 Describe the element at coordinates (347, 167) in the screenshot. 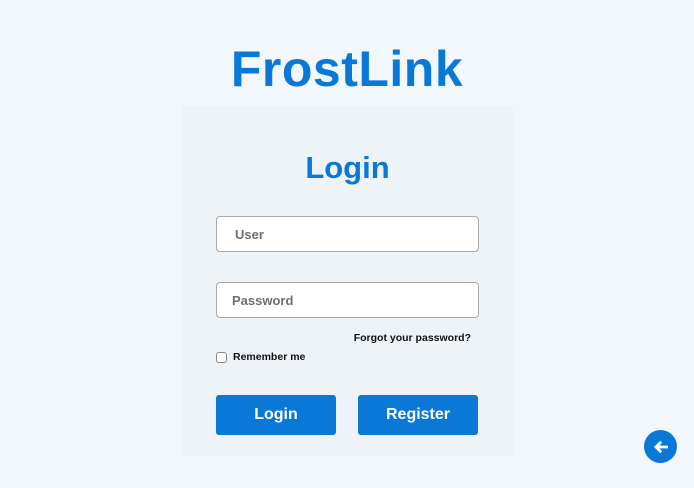

I see `login-title: Login` at that location.